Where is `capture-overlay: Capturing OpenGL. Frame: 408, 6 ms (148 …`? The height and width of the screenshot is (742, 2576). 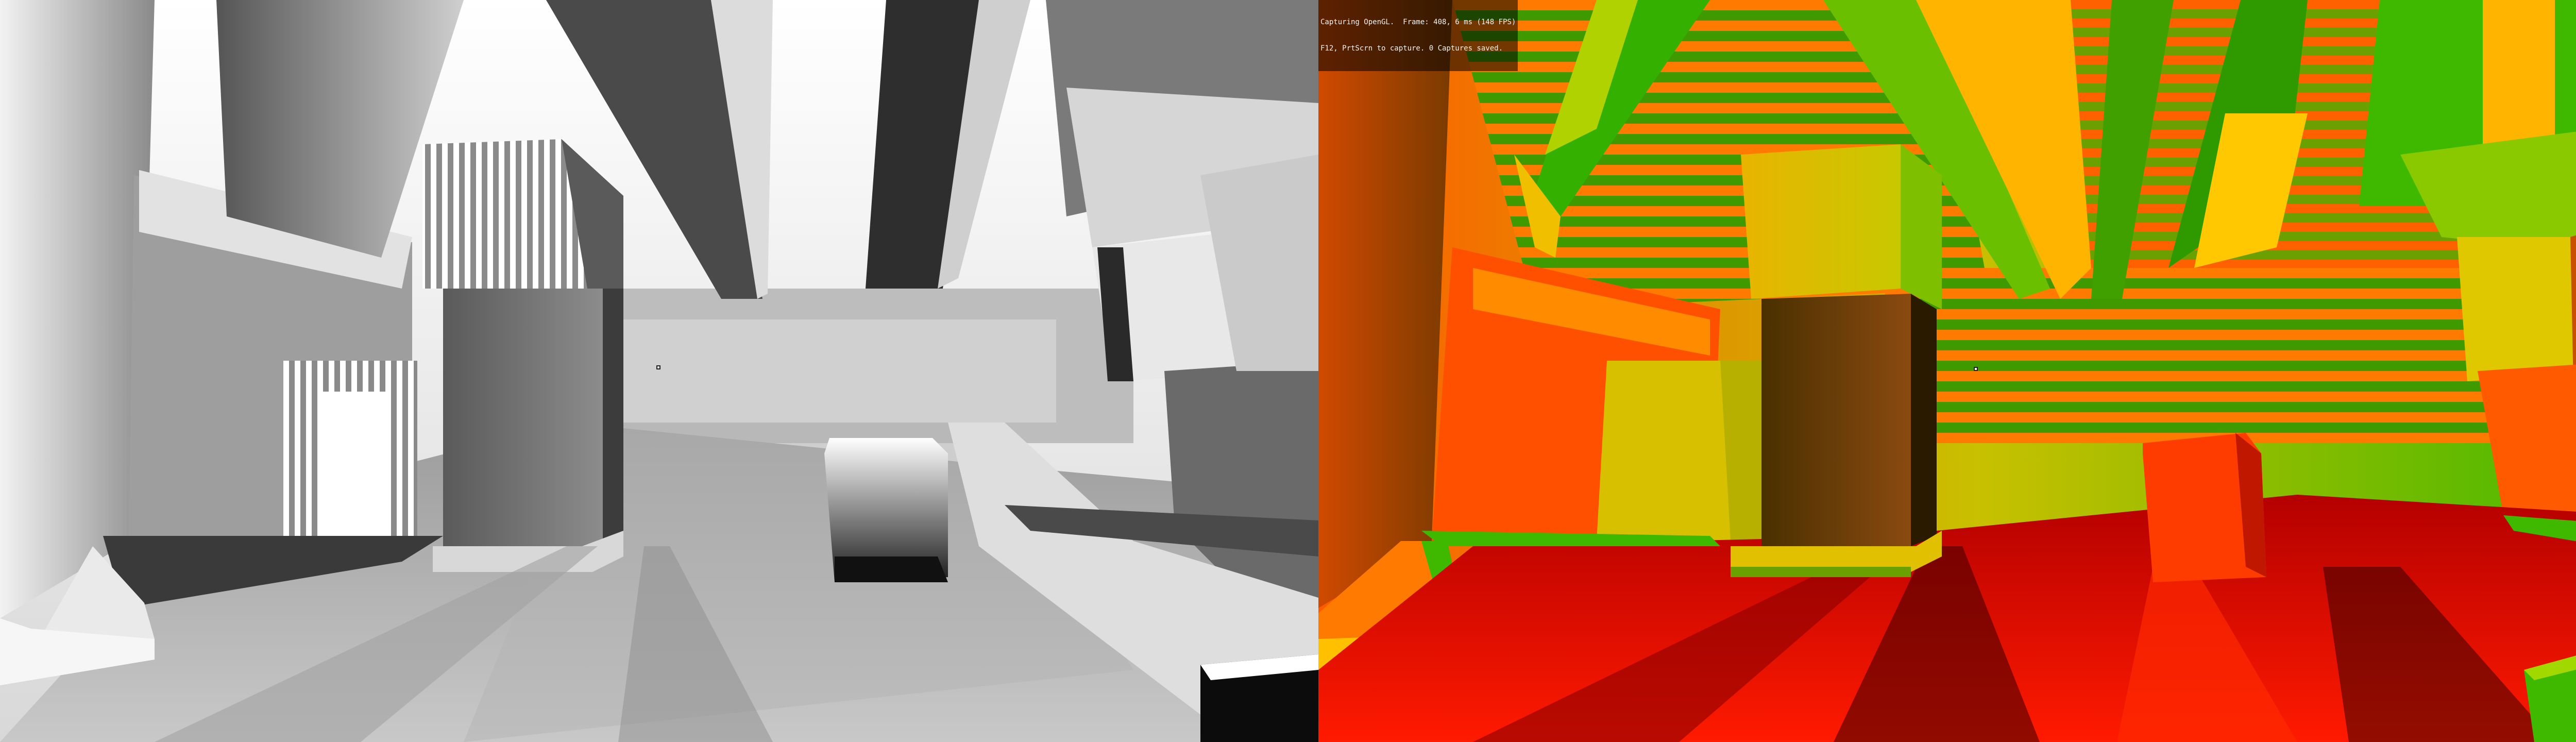 capture-overlay: Capturing OpenGL. Frame: 408, 6 ms (148 … is located at coordinates (1418, 35).